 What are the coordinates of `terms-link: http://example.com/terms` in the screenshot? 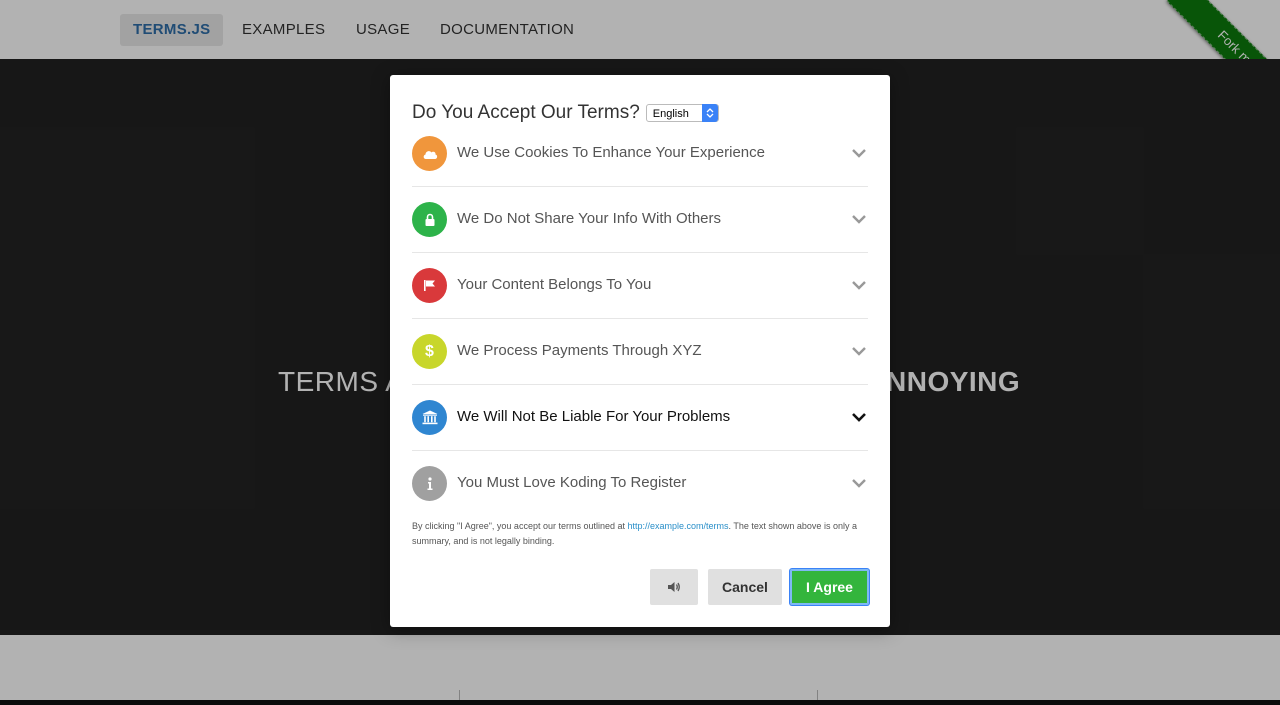 It's located at (678, 526).